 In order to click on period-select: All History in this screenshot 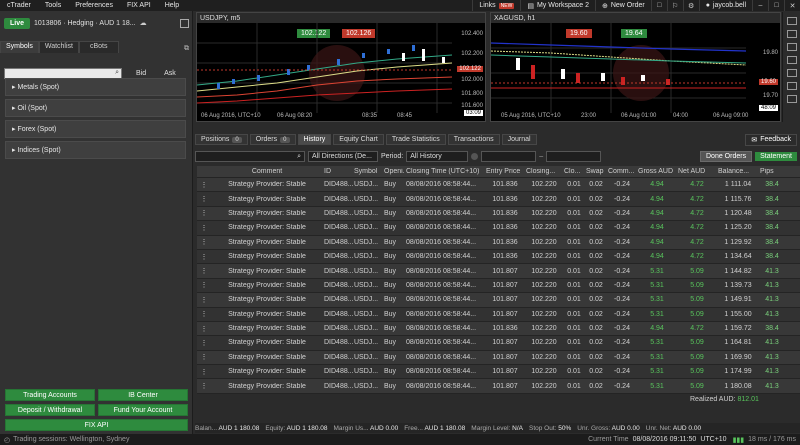, I will do `click(437, 156)`.